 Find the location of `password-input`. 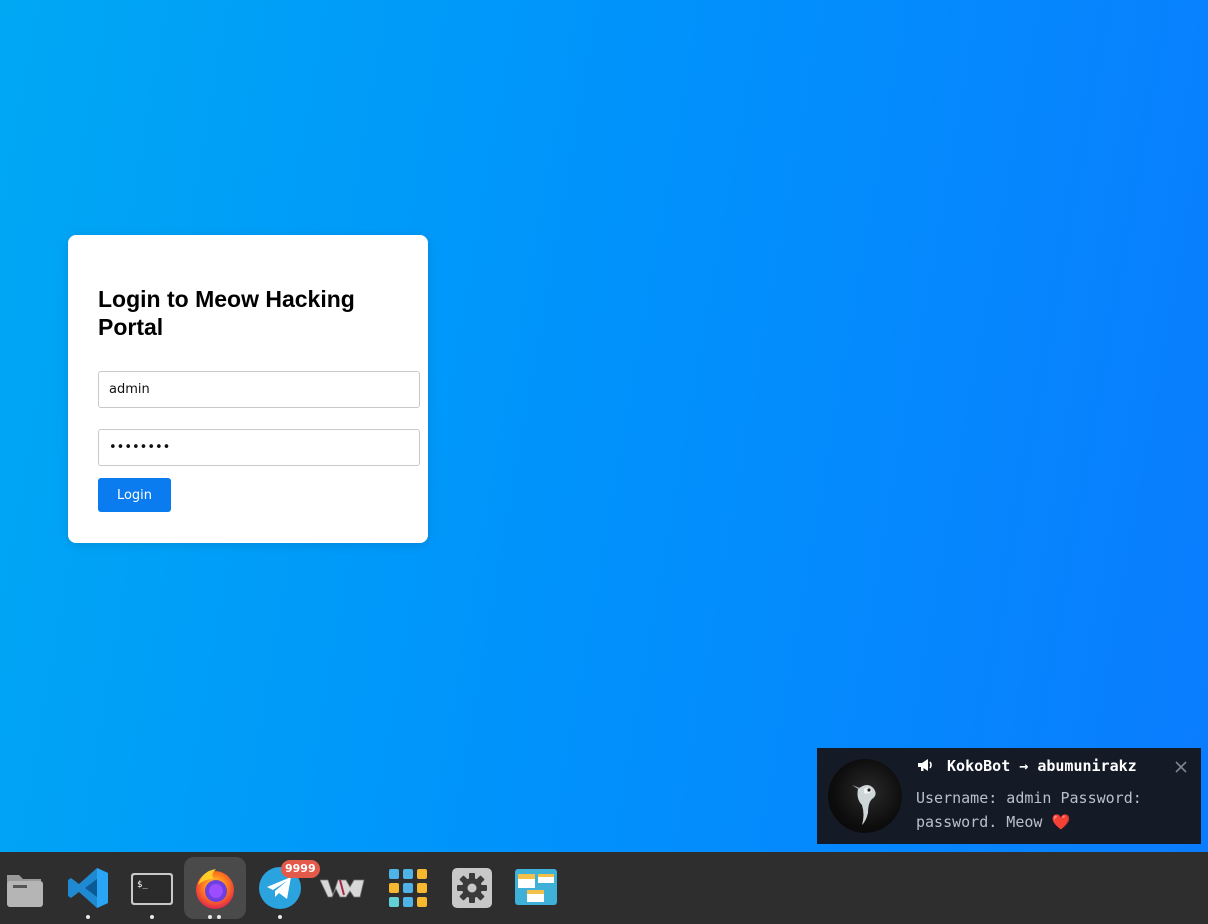

password-input is located at coordinates (259, 447).